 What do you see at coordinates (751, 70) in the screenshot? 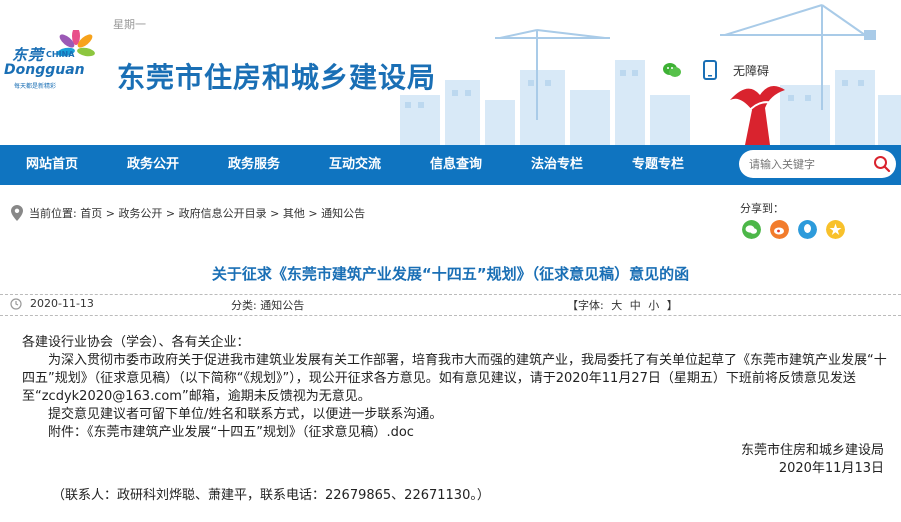
I see `accessibility-link: 无障碍` at bounding box center [751, 70].